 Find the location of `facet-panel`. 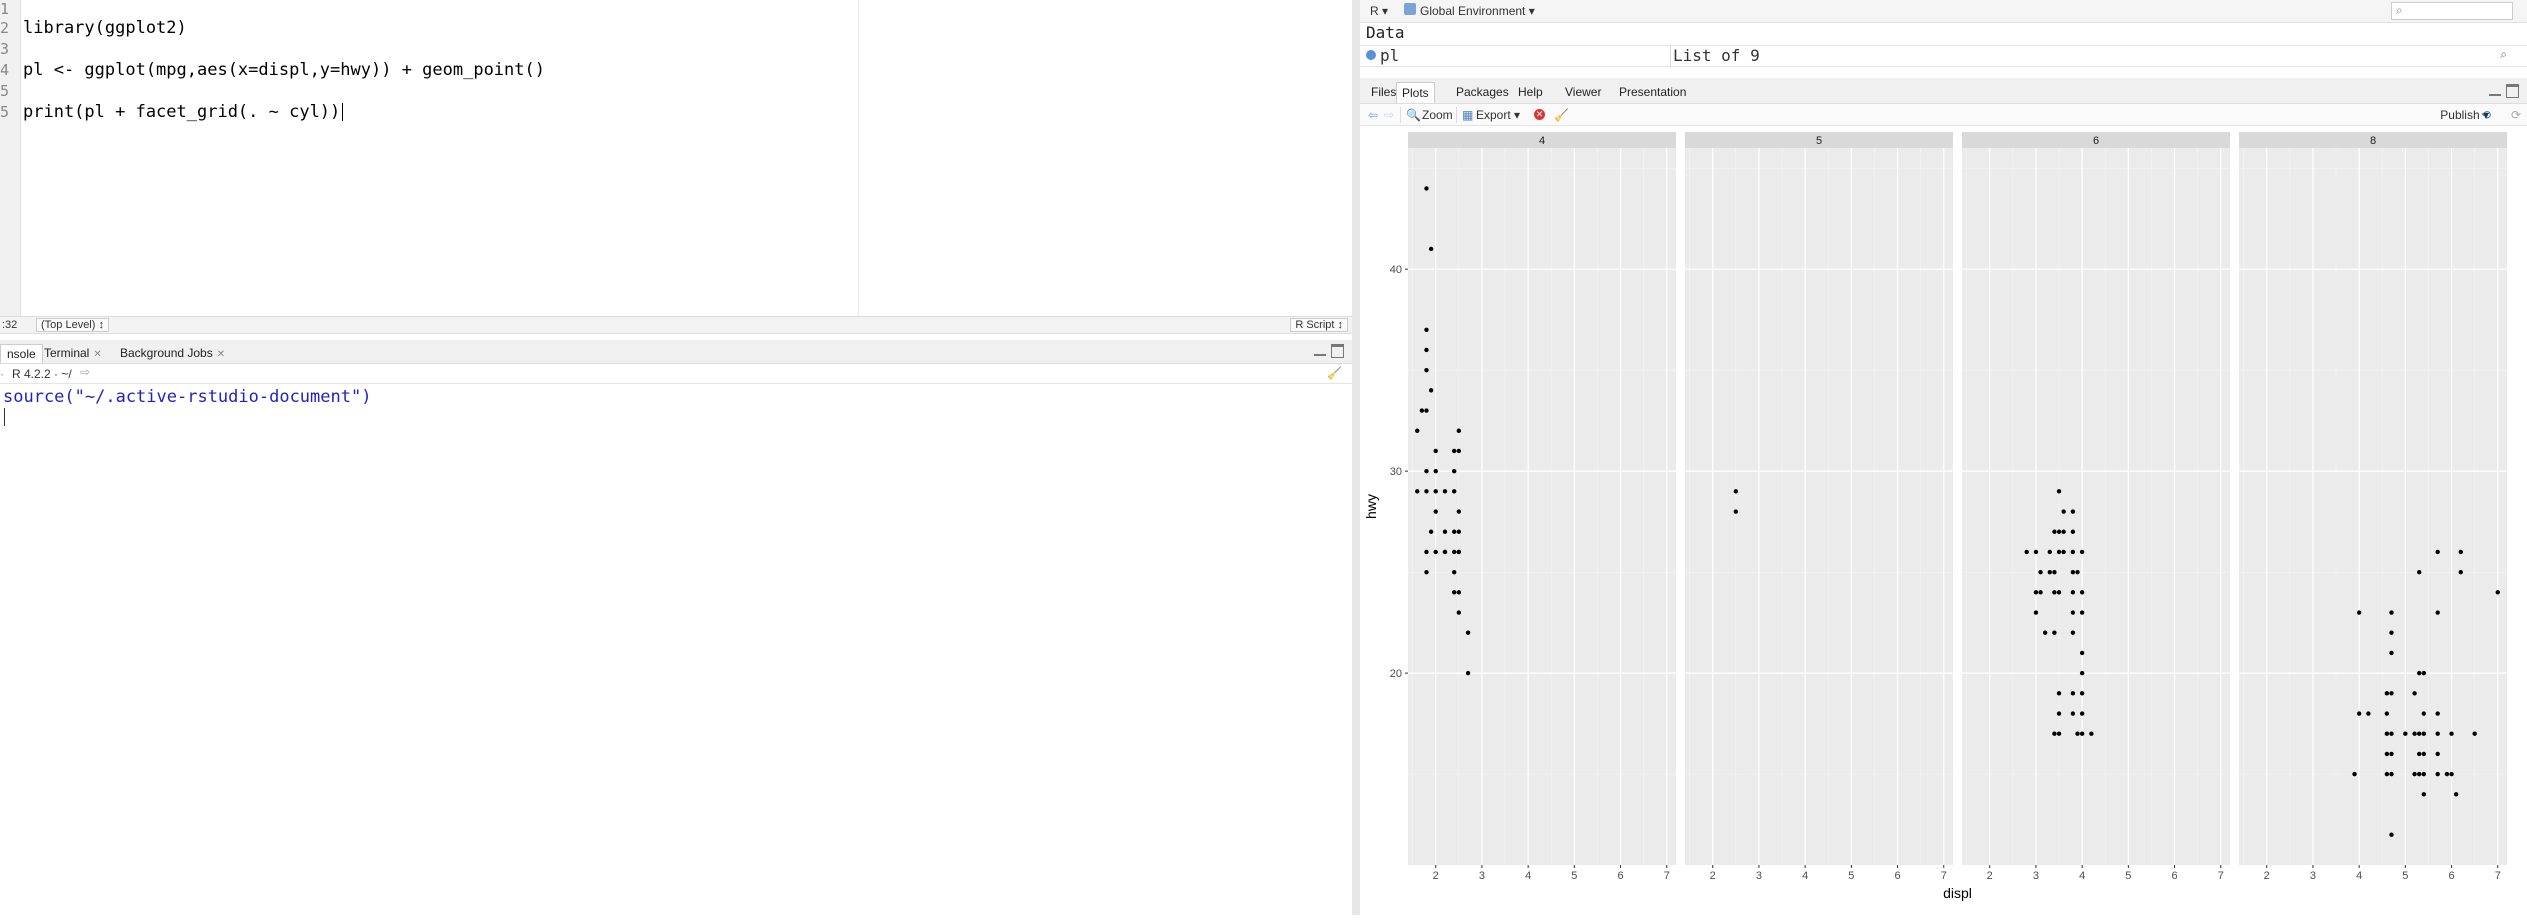

facet-panel is located at coordinates (1819, 506).